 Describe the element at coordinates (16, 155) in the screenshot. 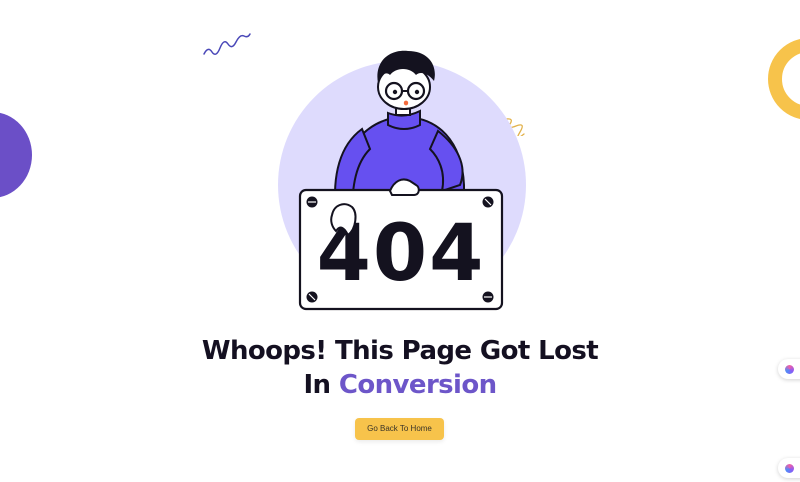

I see `decorative-purple-blob` at that location.